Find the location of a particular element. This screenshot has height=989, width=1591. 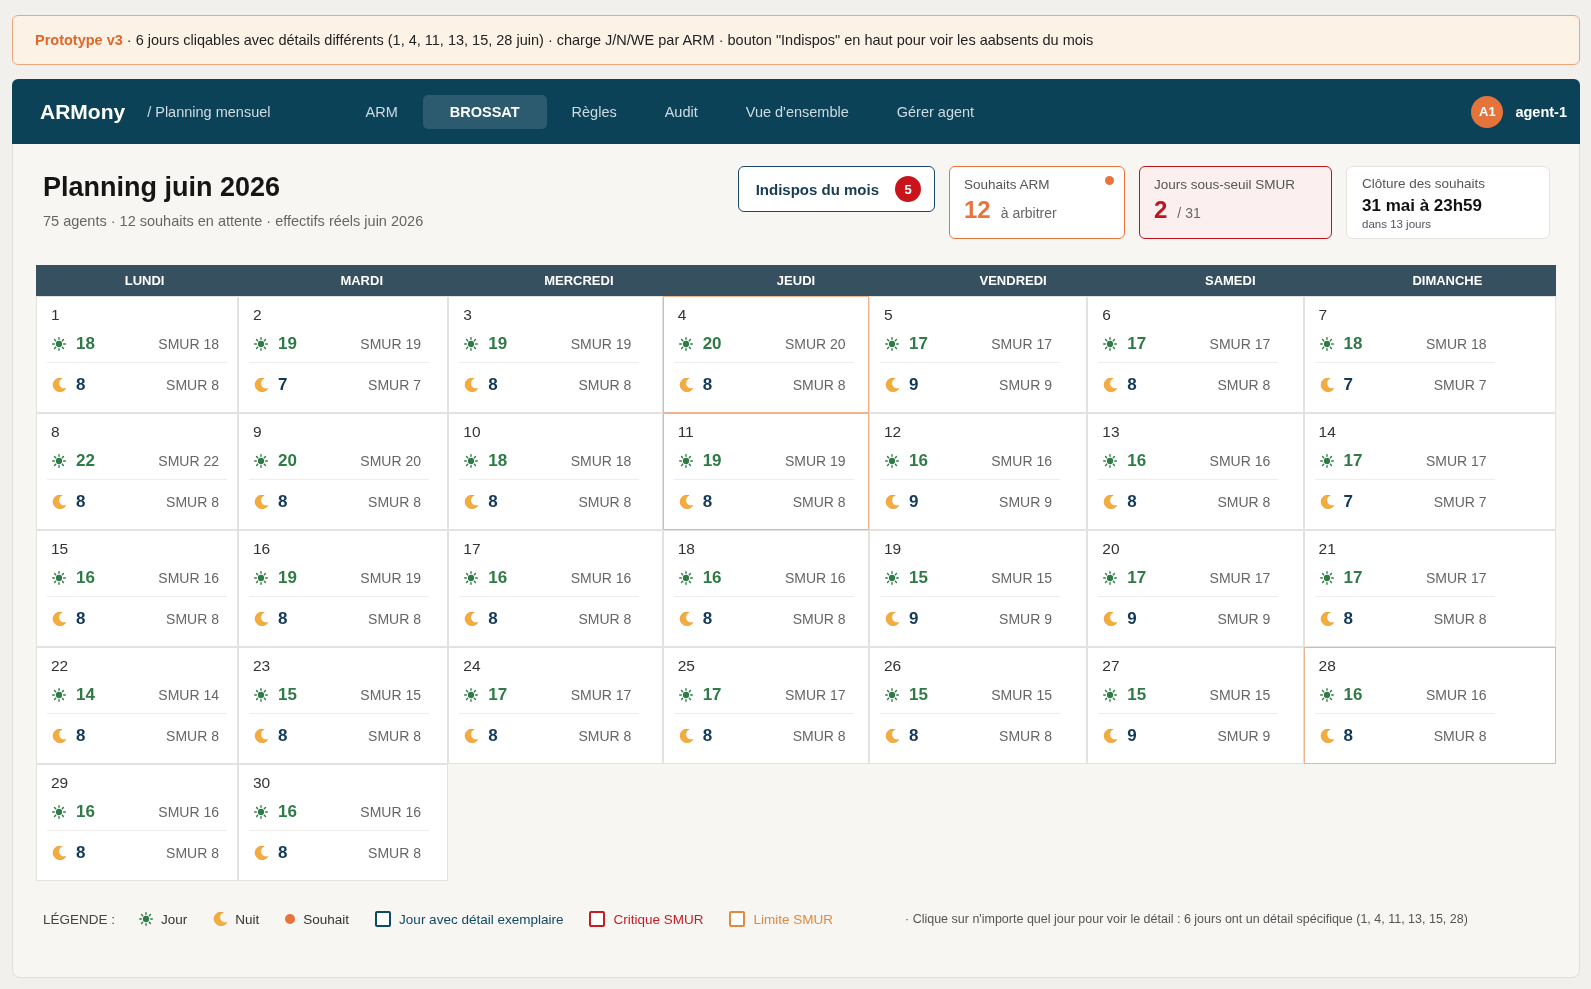

day-cell: 25 17 SMUR 17 8 SMUR 8 is located at coordinates (765, 705).